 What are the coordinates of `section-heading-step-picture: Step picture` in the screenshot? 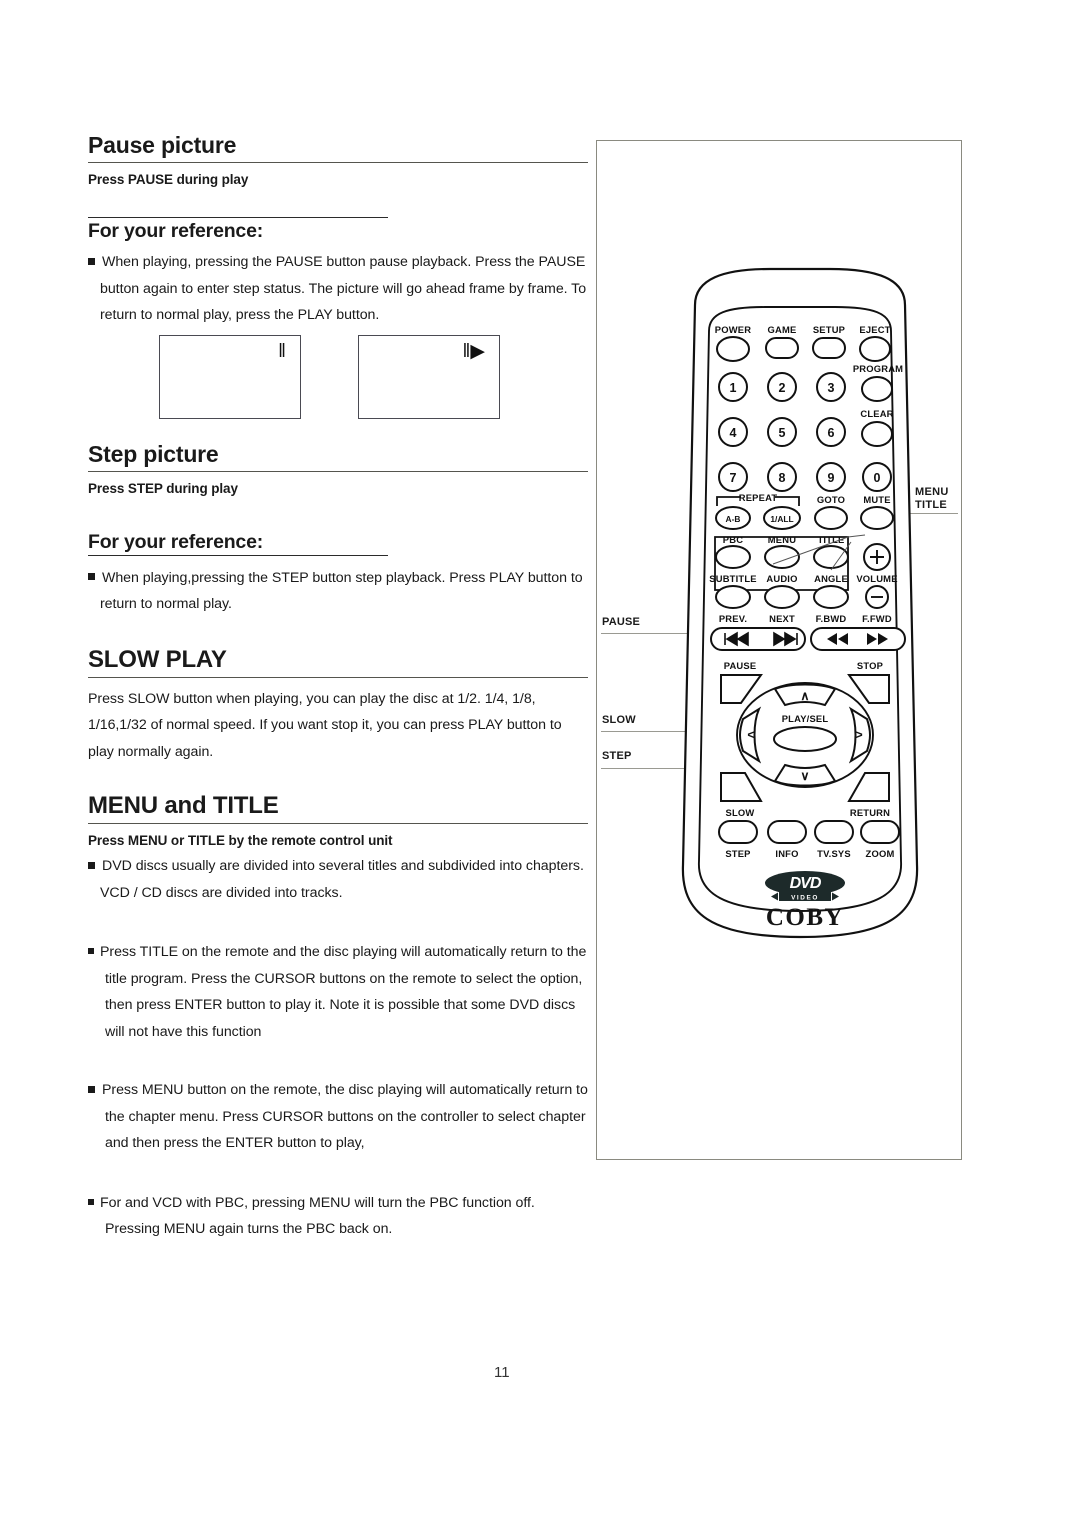 It's located at (338, 456).